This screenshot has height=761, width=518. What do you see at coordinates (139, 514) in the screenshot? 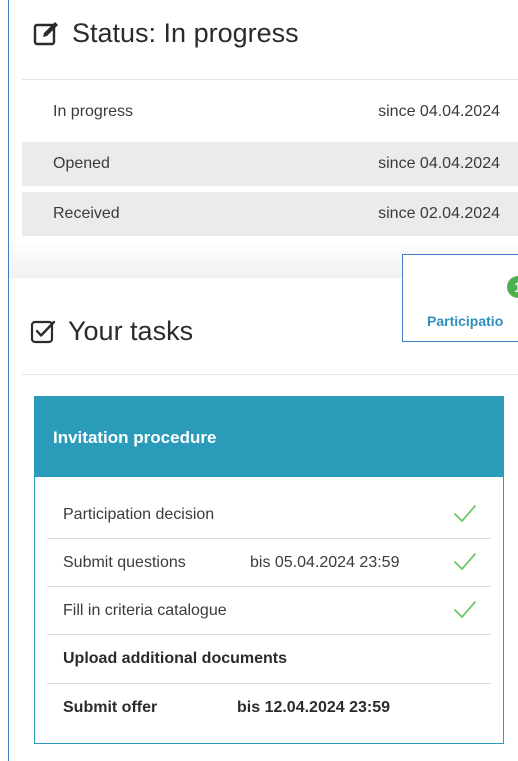
I see `task-label: Participation decision` at bounding box center [139, 514].